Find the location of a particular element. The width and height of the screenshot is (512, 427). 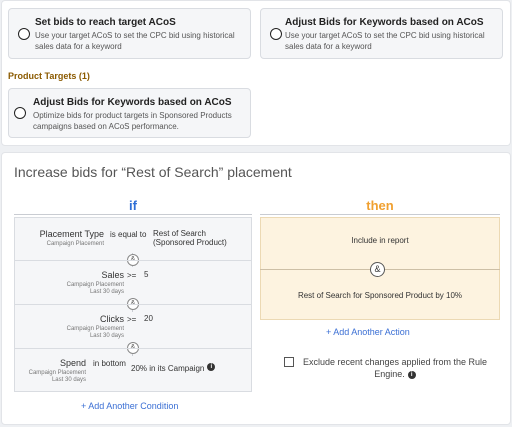

exclude-changes-checkbox is located at coordinates (289, 362).